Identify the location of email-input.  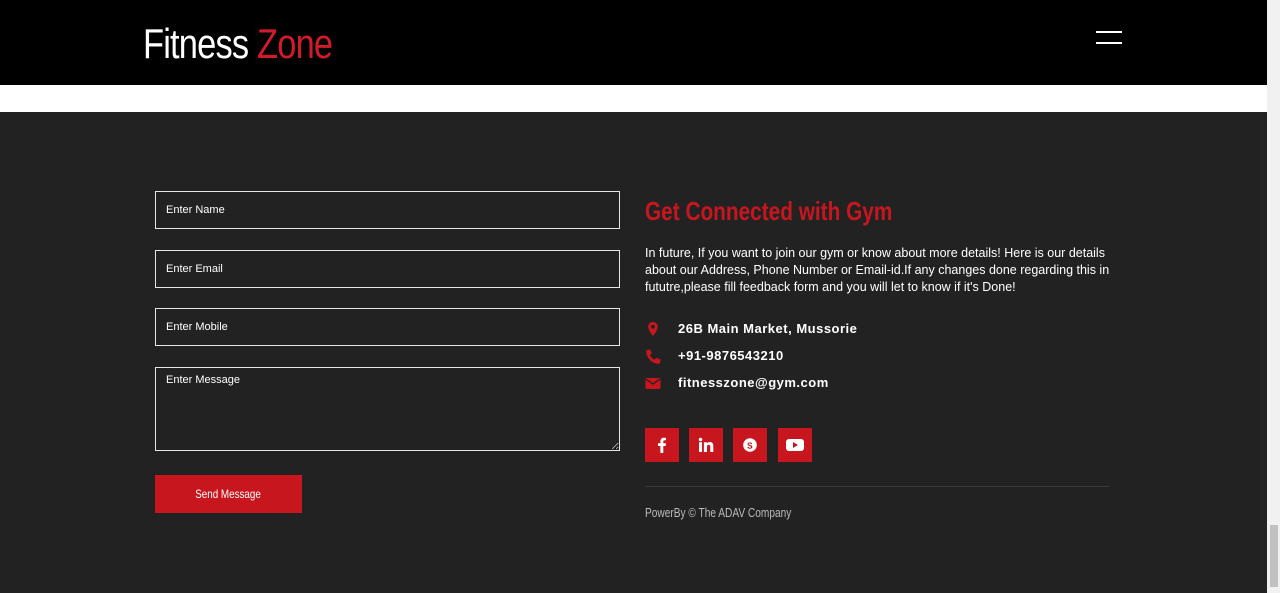
(387, 269).